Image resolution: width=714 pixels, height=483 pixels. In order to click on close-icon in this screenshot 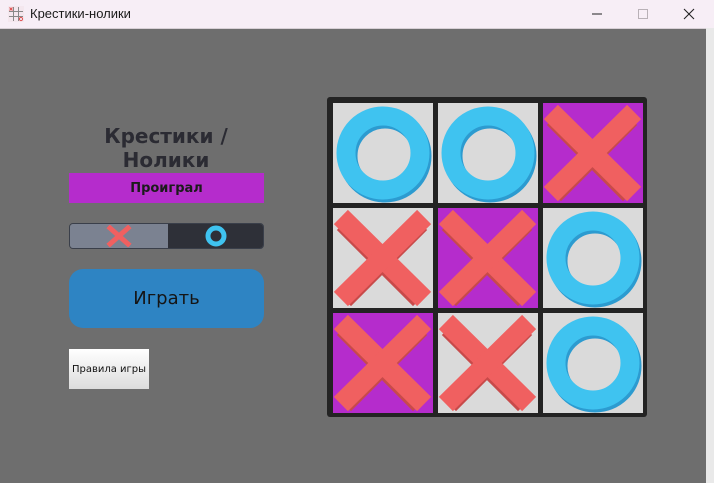, I will do `click(689, 14)`.